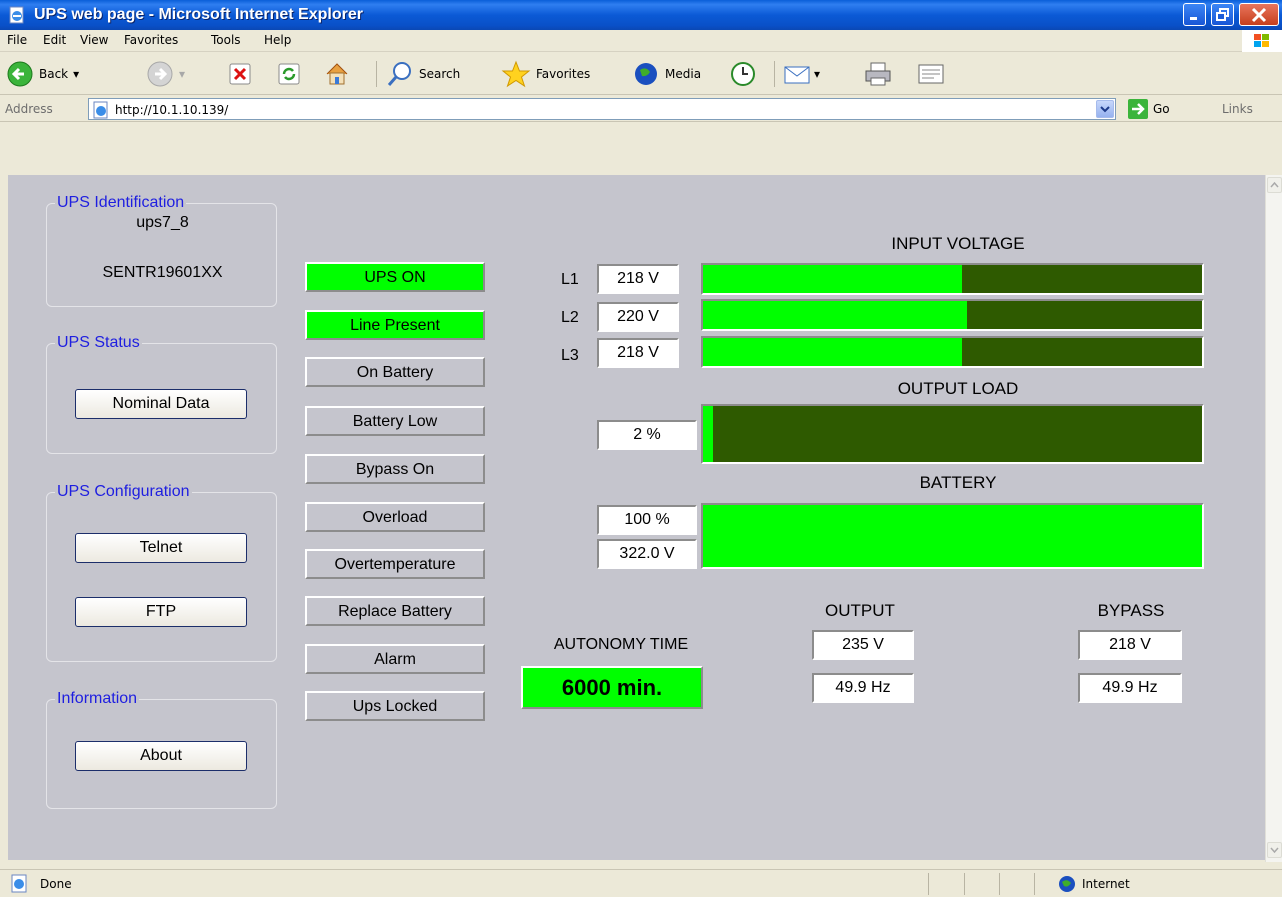 This screenshot has height=897, width=1282. I want to click on menu-view: View, so click(94, 40).